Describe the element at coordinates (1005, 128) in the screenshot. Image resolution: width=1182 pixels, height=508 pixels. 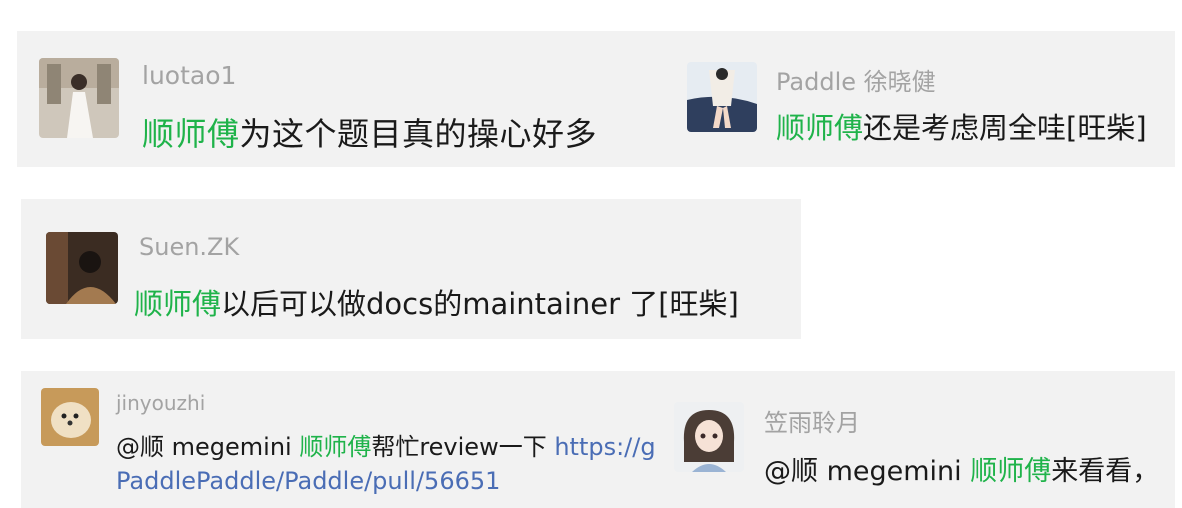
I see `comment-body: 还是考虑周全哇[旺柴]` at that location.